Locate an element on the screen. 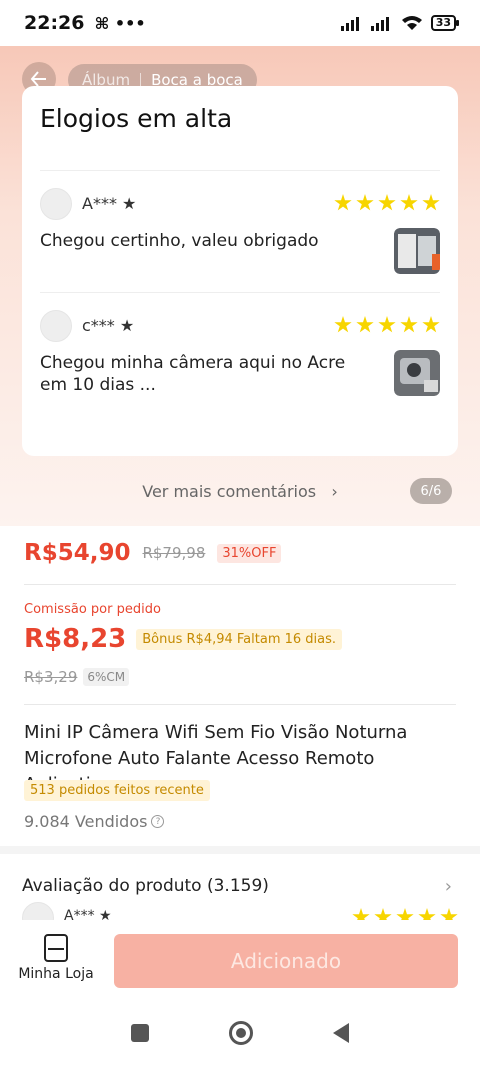 The width and height of the screenshot is (480, 1066). commission-row: R$8,23 Bônus R$4,94 Faltam 16 dias. is located at coordinates (183, 639).